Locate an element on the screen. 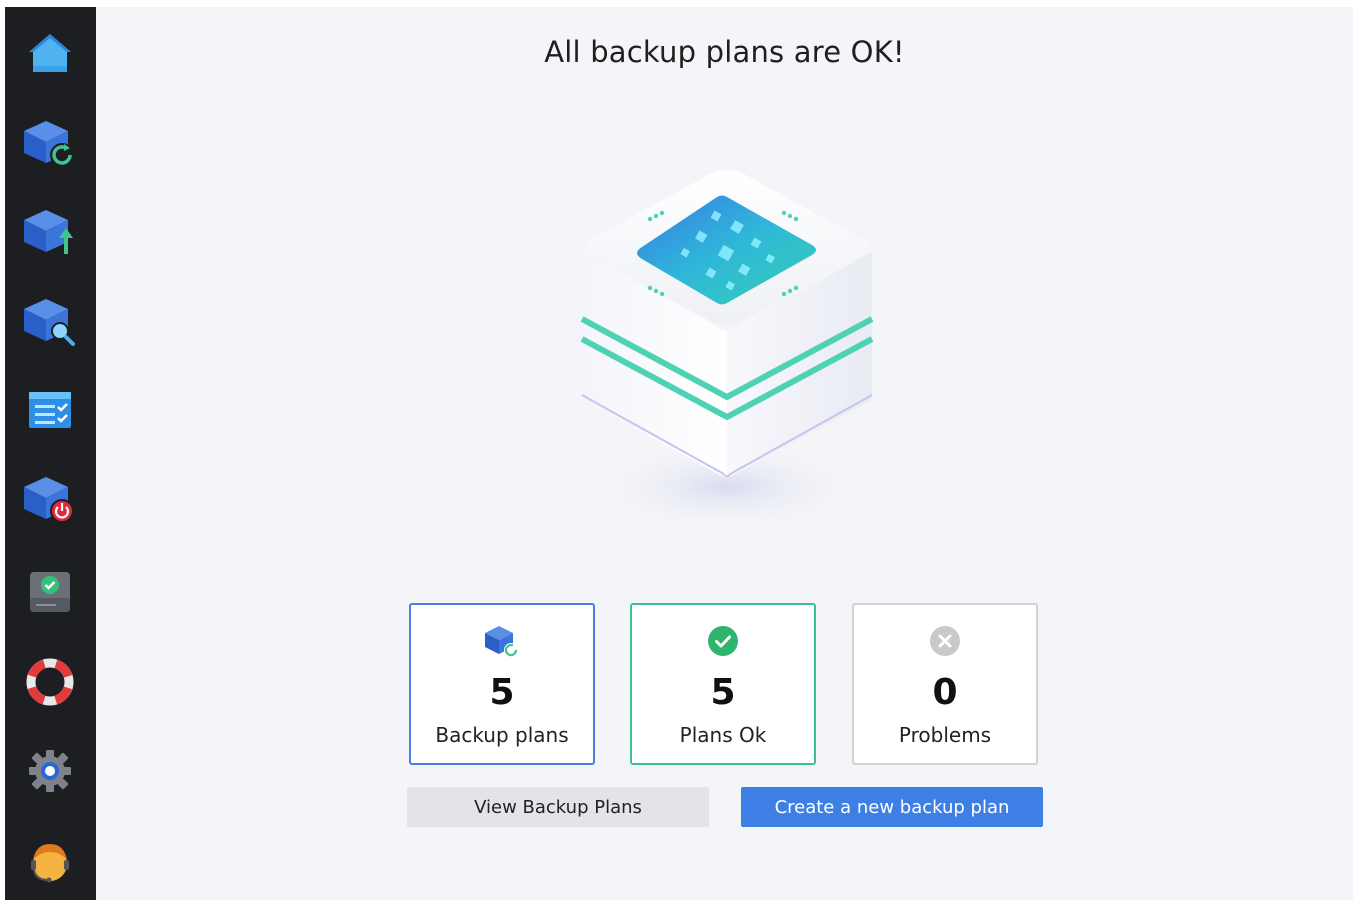 This screenshot has height=900, width=1360. plans-ok-card: 5 Plans Ok is located at coordinates (723, 684).